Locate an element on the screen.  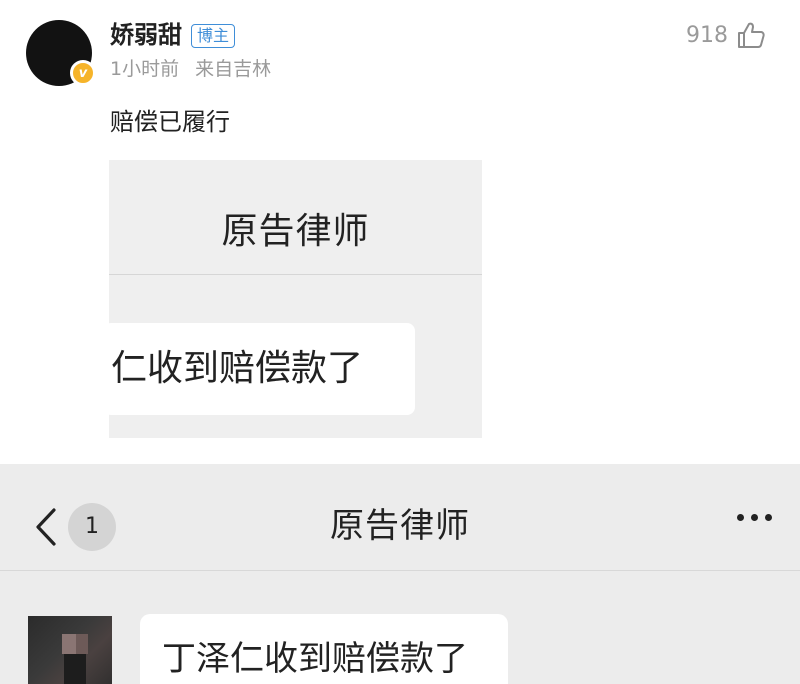
post-location: 来自吉林 is located at coordinates (233, 69).